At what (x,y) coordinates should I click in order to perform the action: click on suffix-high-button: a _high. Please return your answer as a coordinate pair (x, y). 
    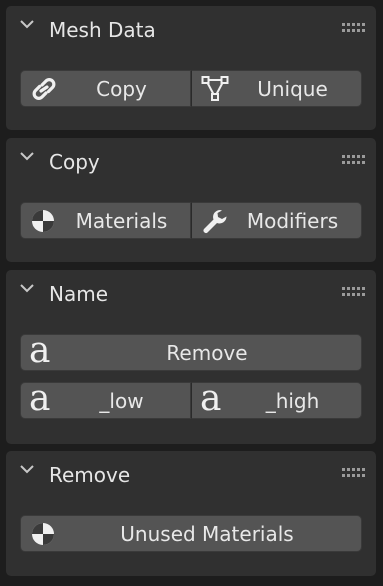
    Looking at the image, I should click on (276, 398).